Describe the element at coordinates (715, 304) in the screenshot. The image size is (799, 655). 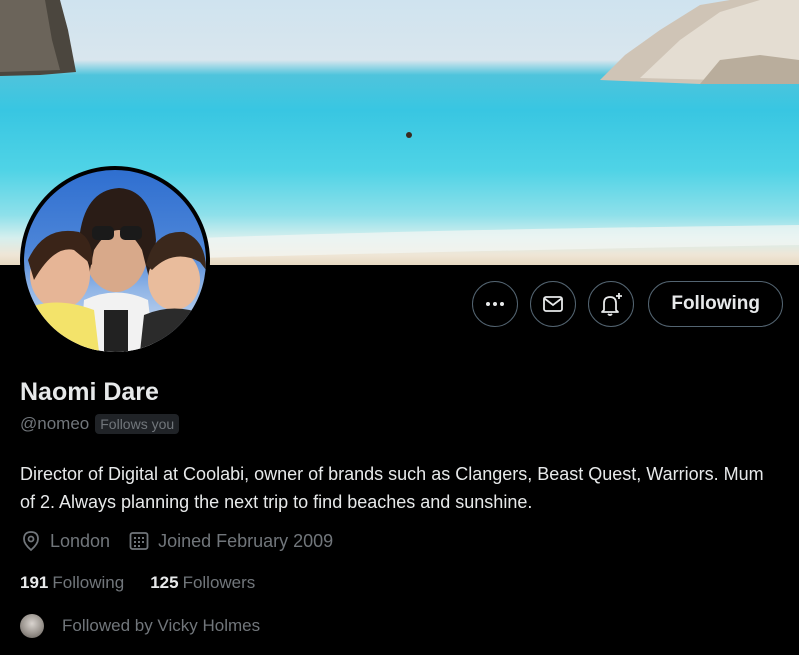
I see `following-button: Following` at that location.